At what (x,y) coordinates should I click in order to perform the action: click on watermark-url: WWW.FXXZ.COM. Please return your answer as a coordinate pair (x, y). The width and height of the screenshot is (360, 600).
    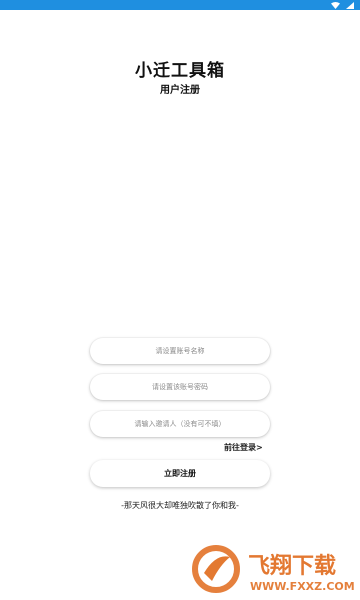
    Looking at the image, I should click on (302, 586).